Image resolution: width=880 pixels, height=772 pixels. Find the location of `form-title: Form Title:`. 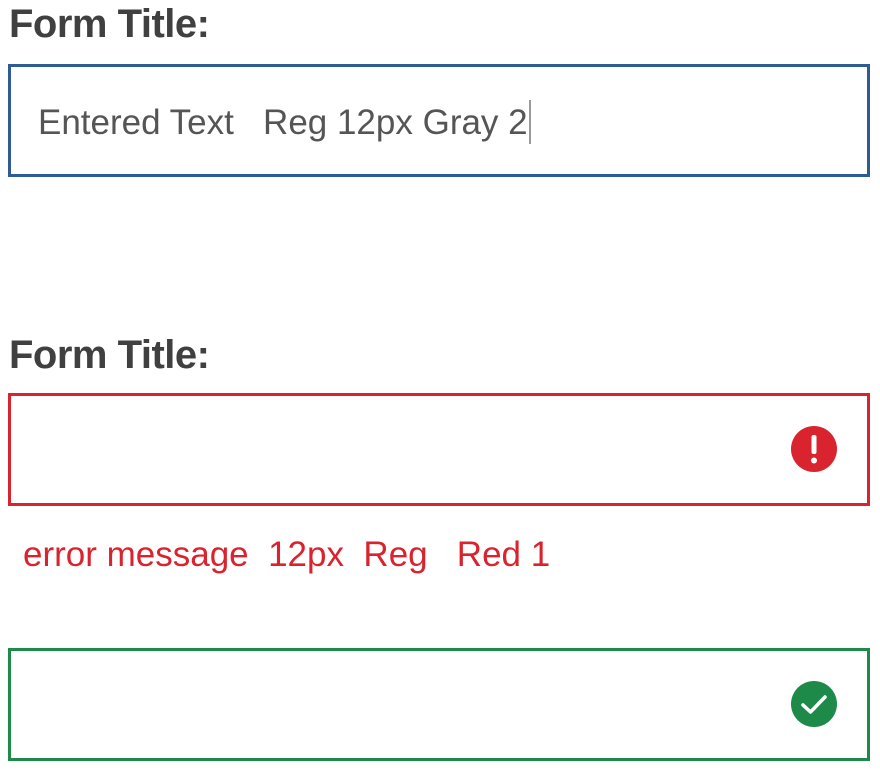

form-title: Form Title: is located at coordinates (109, 24).